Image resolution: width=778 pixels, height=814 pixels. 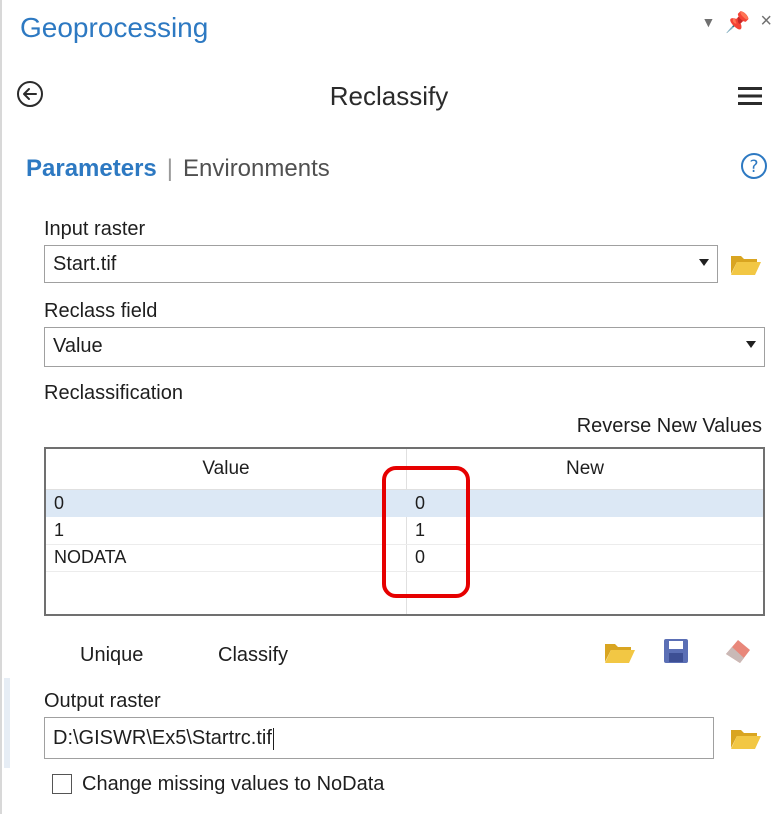 I want to click on text-cursor, so click(x=273, y=738).